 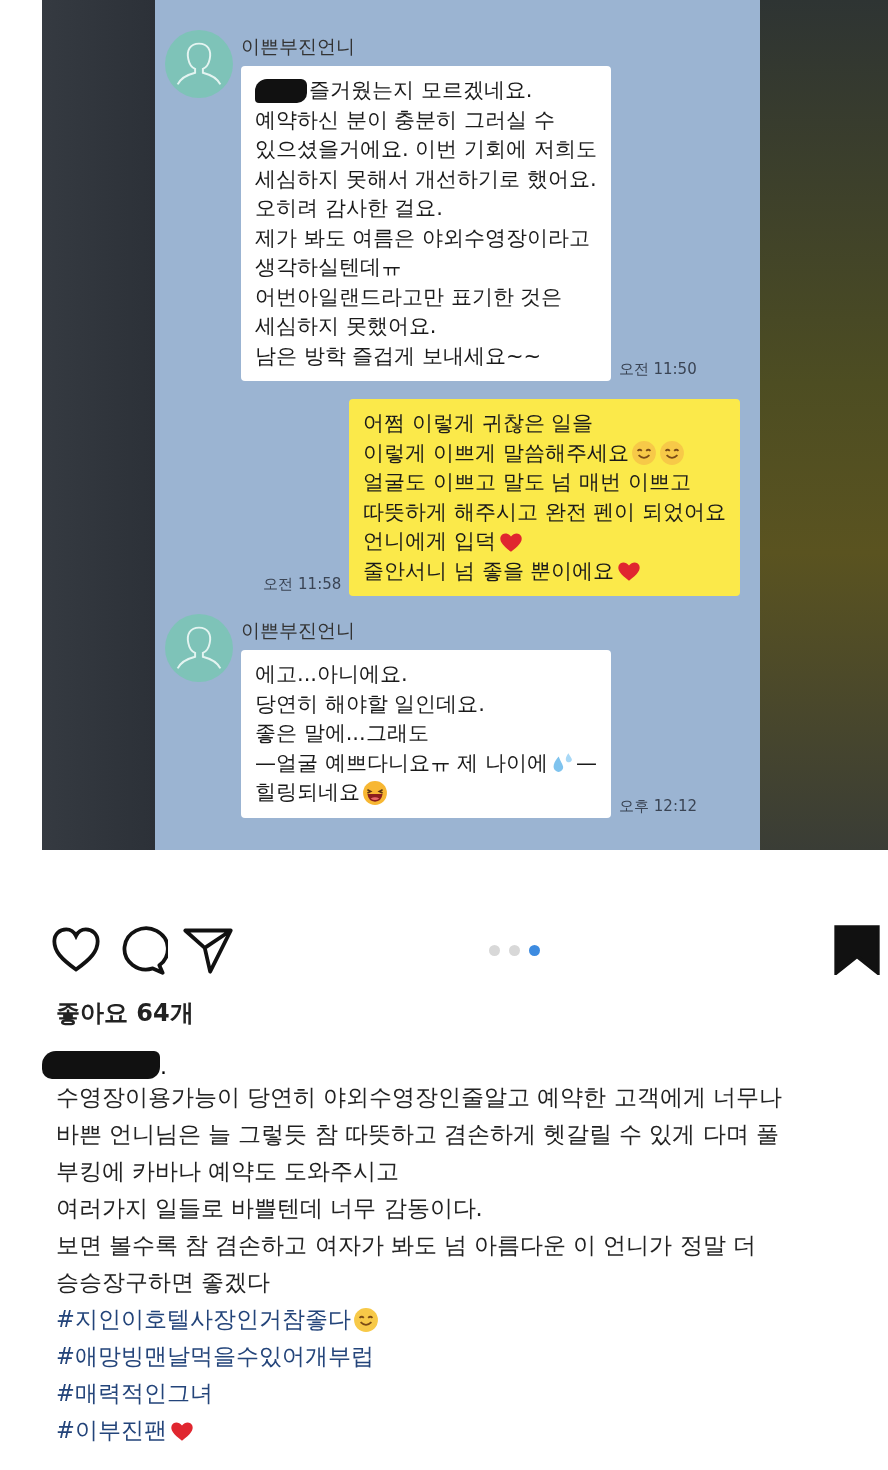 I want to click on message-text: 좋은 말에...그래도, so click(x=342, y=733).